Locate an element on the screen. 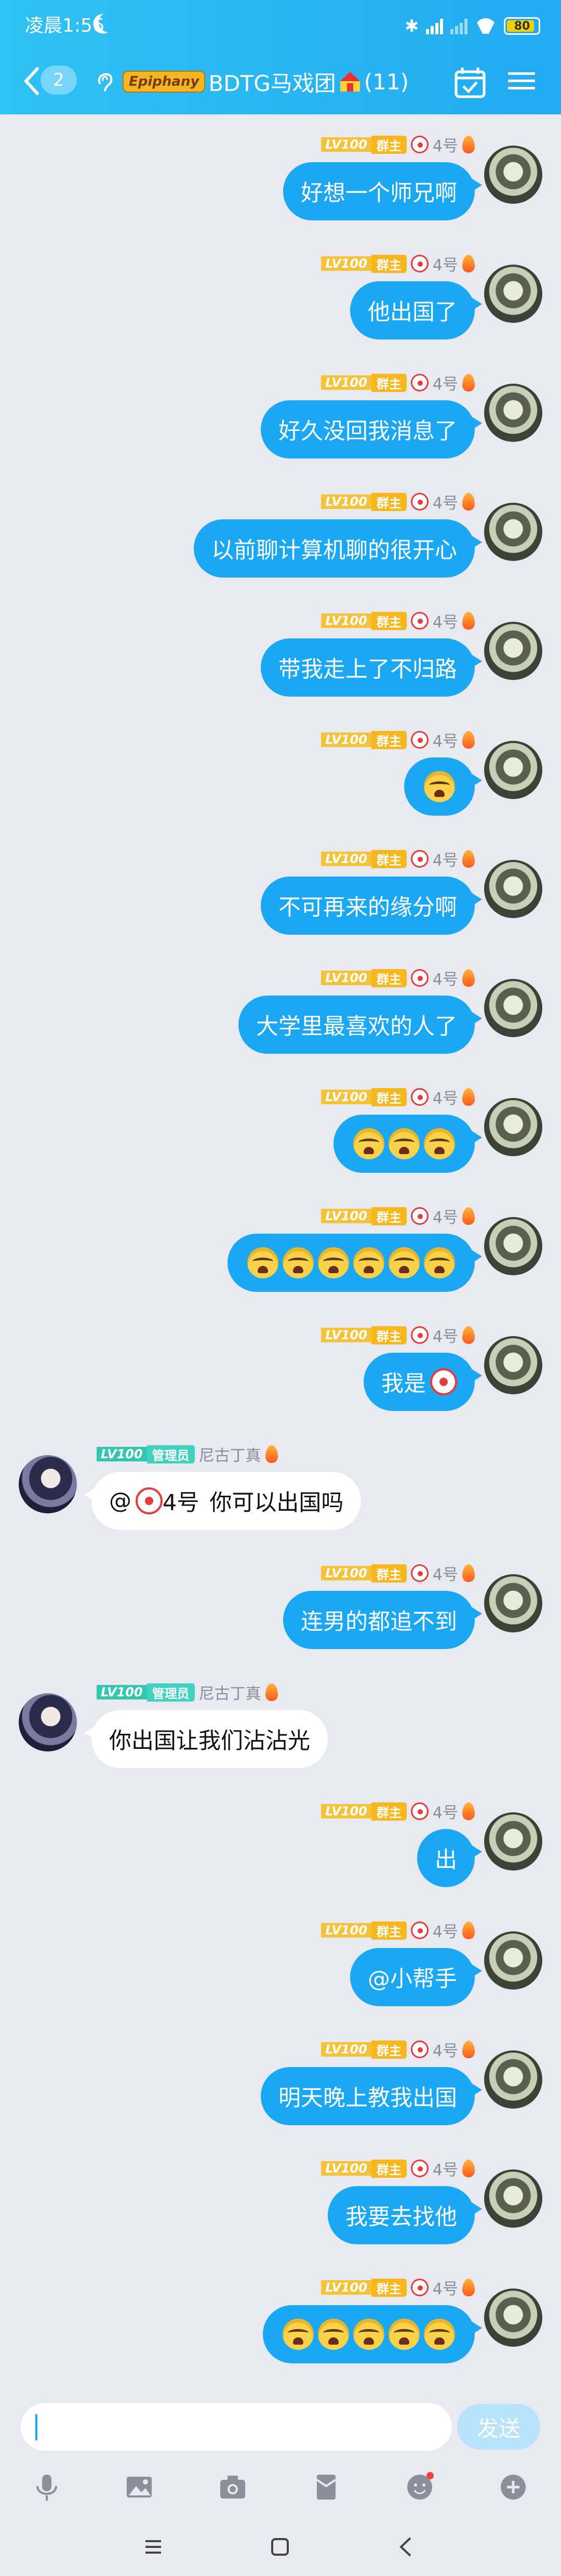  unread-count-badge: 2 is located at coordinates (59, 80).